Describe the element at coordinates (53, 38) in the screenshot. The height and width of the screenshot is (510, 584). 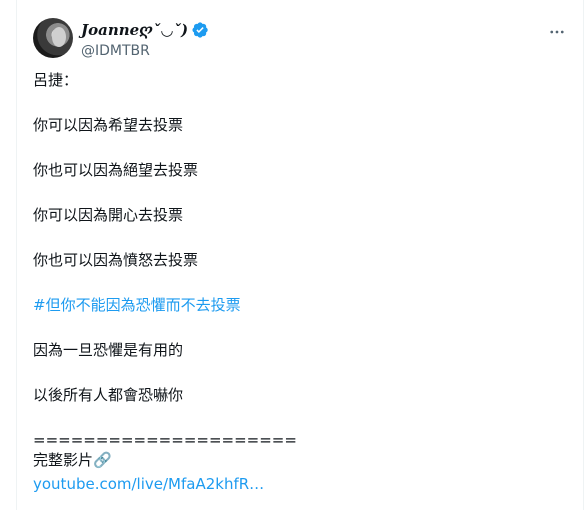
I see `avatar` at that location.